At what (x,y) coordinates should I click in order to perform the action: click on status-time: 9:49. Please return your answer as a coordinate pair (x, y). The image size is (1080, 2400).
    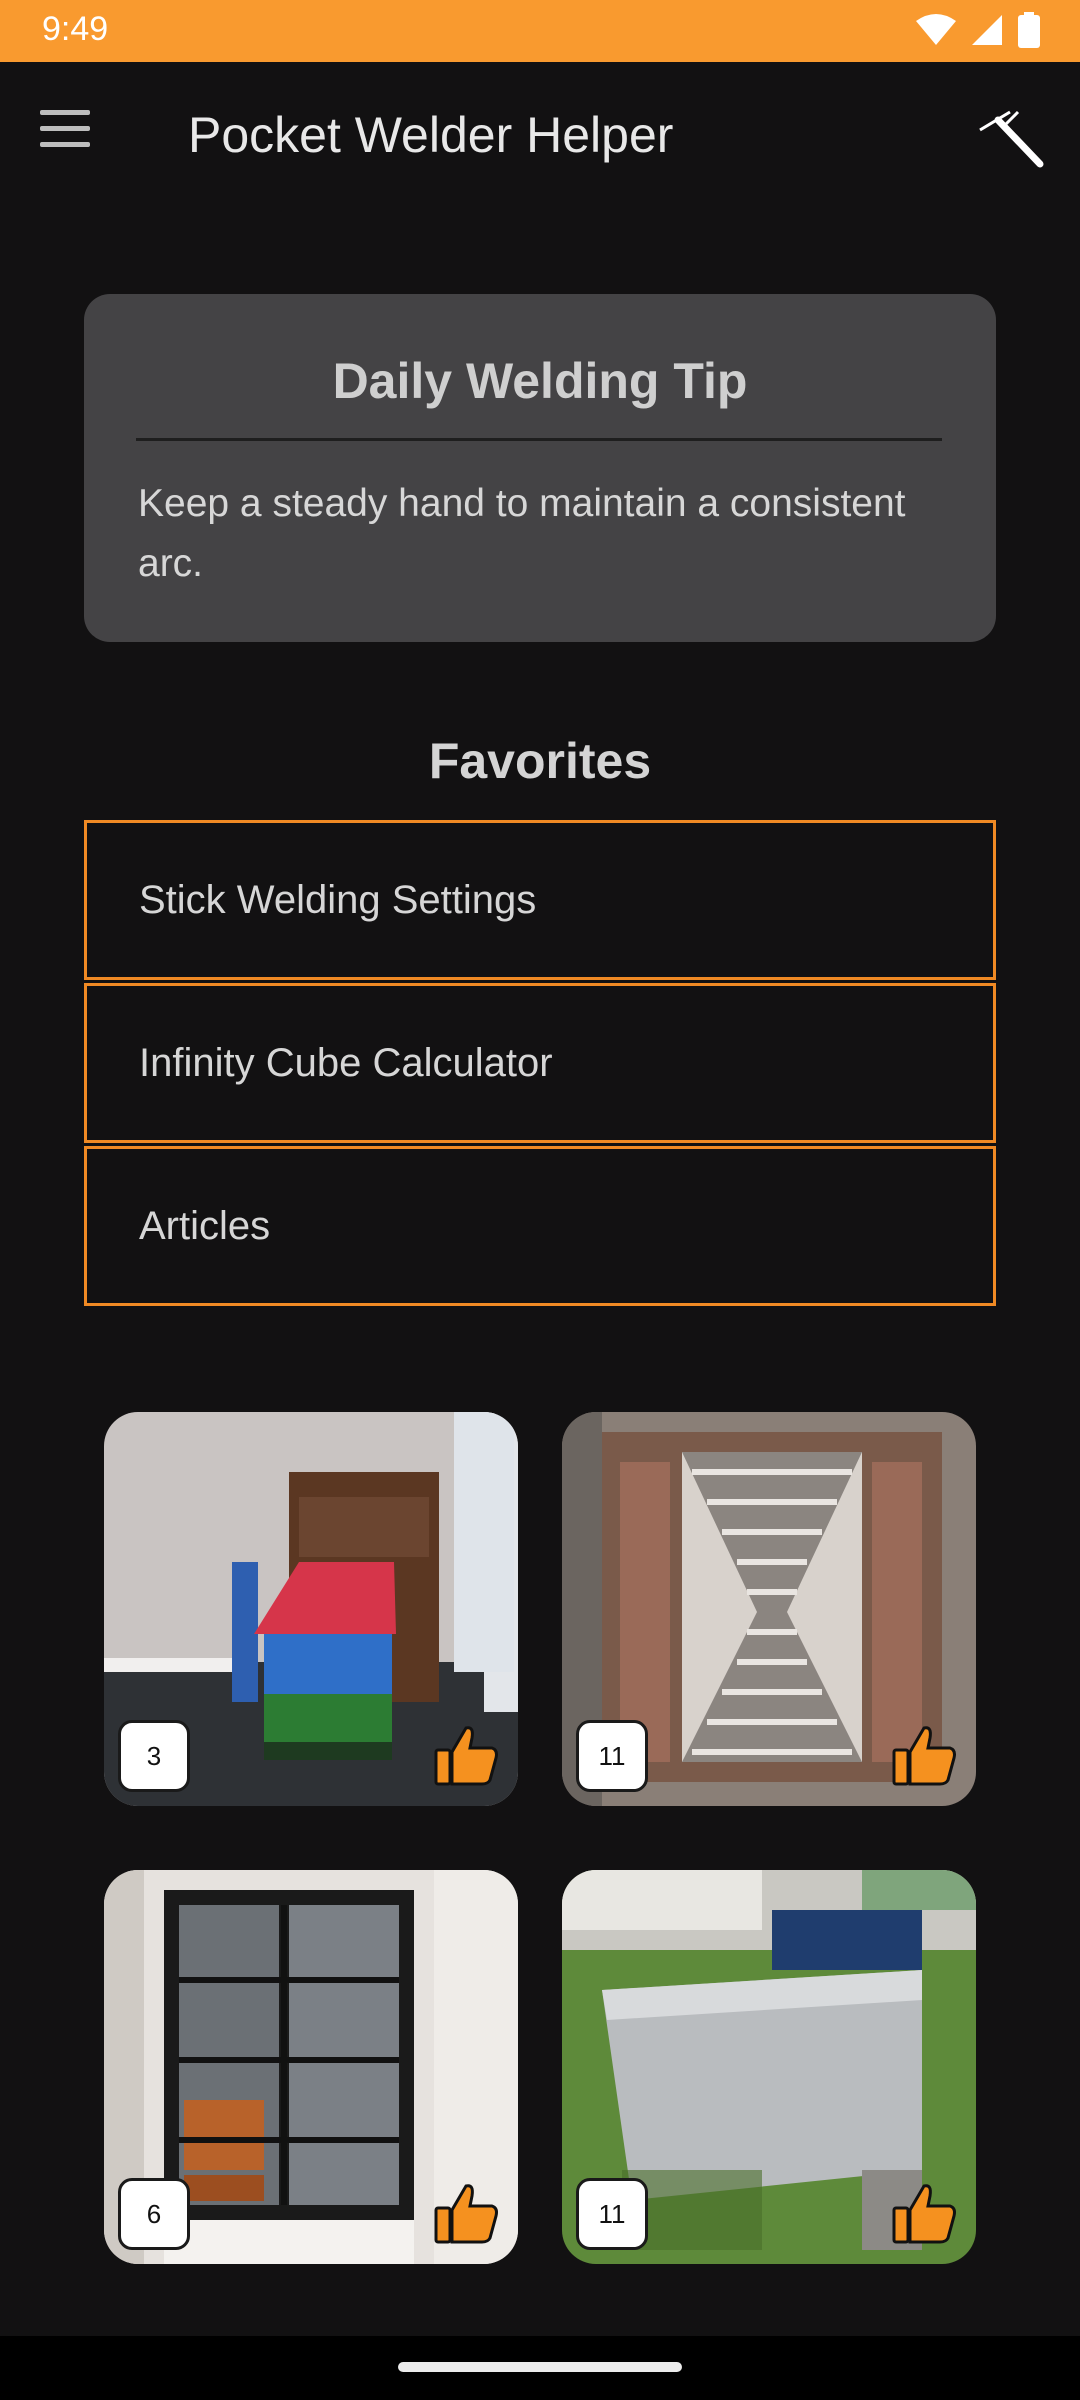
    Looking at the image, I should click on (75, 29).